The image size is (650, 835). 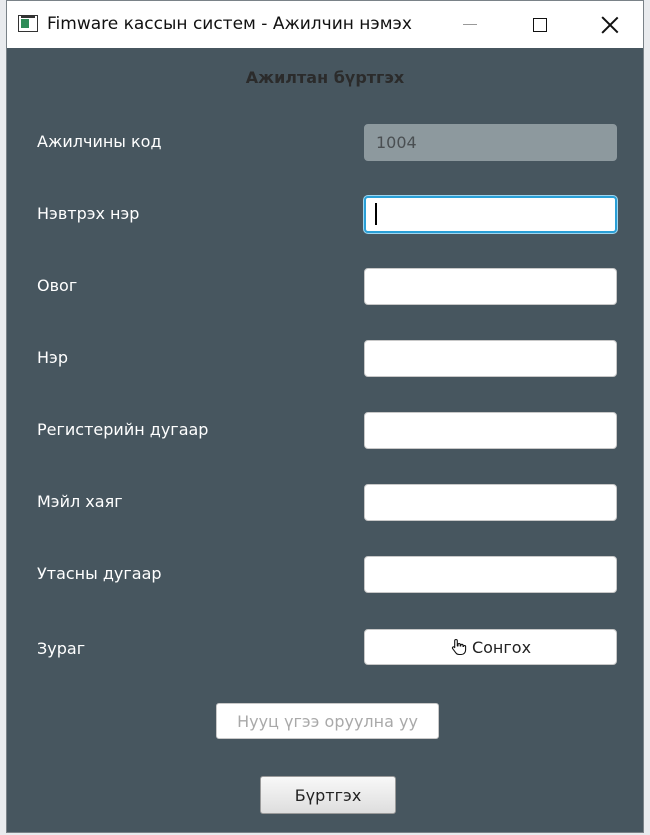 What do you see at coordinates (490, 214) in the screenshot?
I see `username-field` at bounding box center [490, 214].